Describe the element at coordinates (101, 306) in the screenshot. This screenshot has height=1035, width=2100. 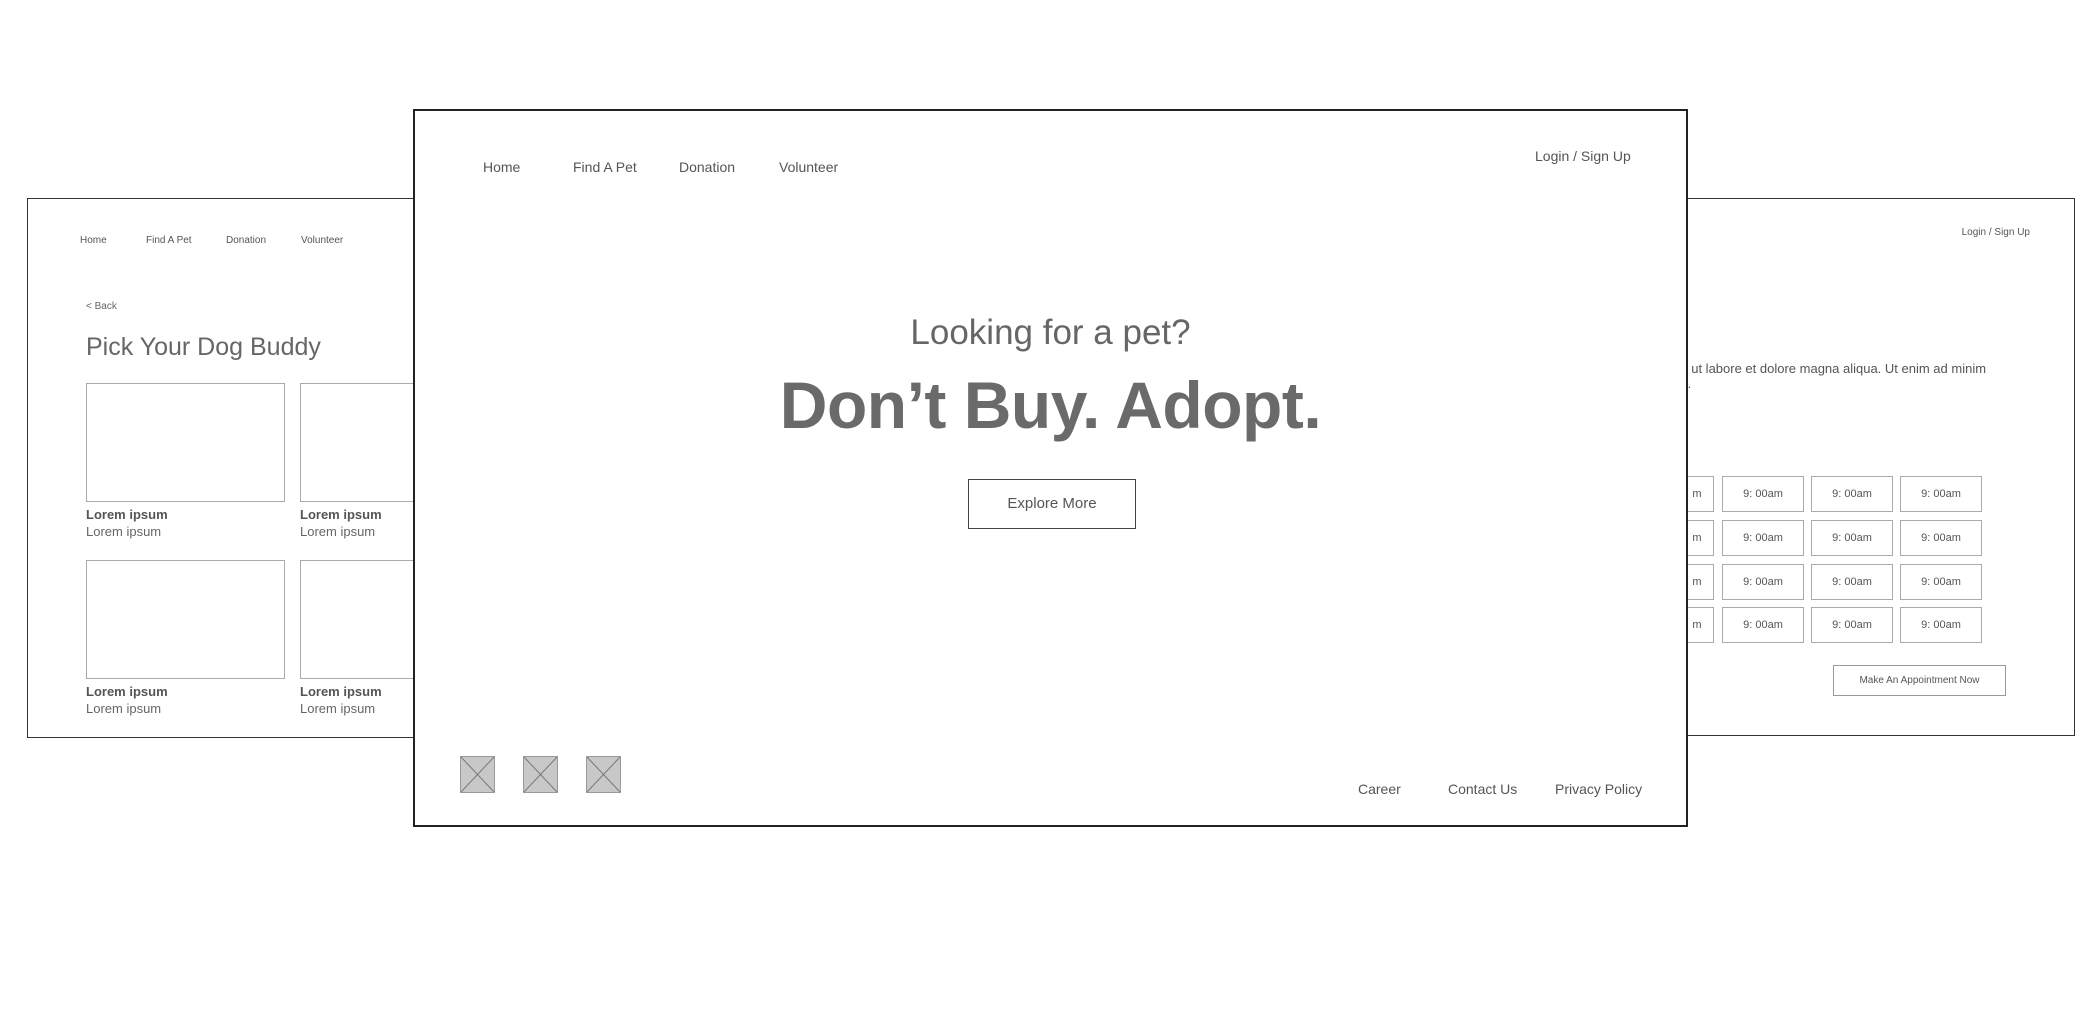
I see `back-link: < Back` at that location.